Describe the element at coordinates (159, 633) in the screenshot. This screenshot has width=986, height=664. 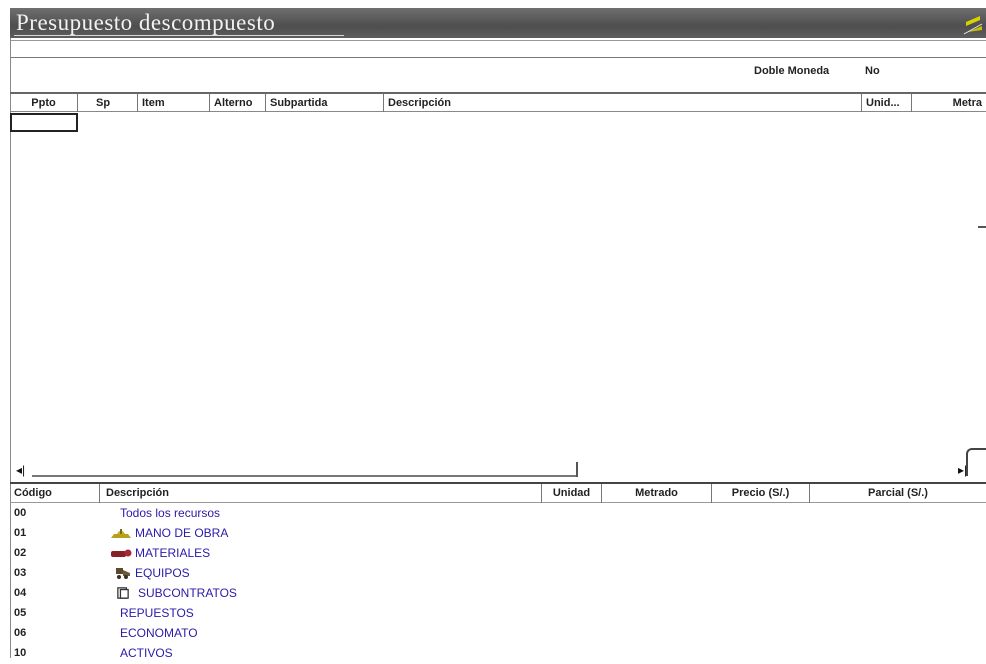
I see `resource-description: ECONOMATO` at that location.